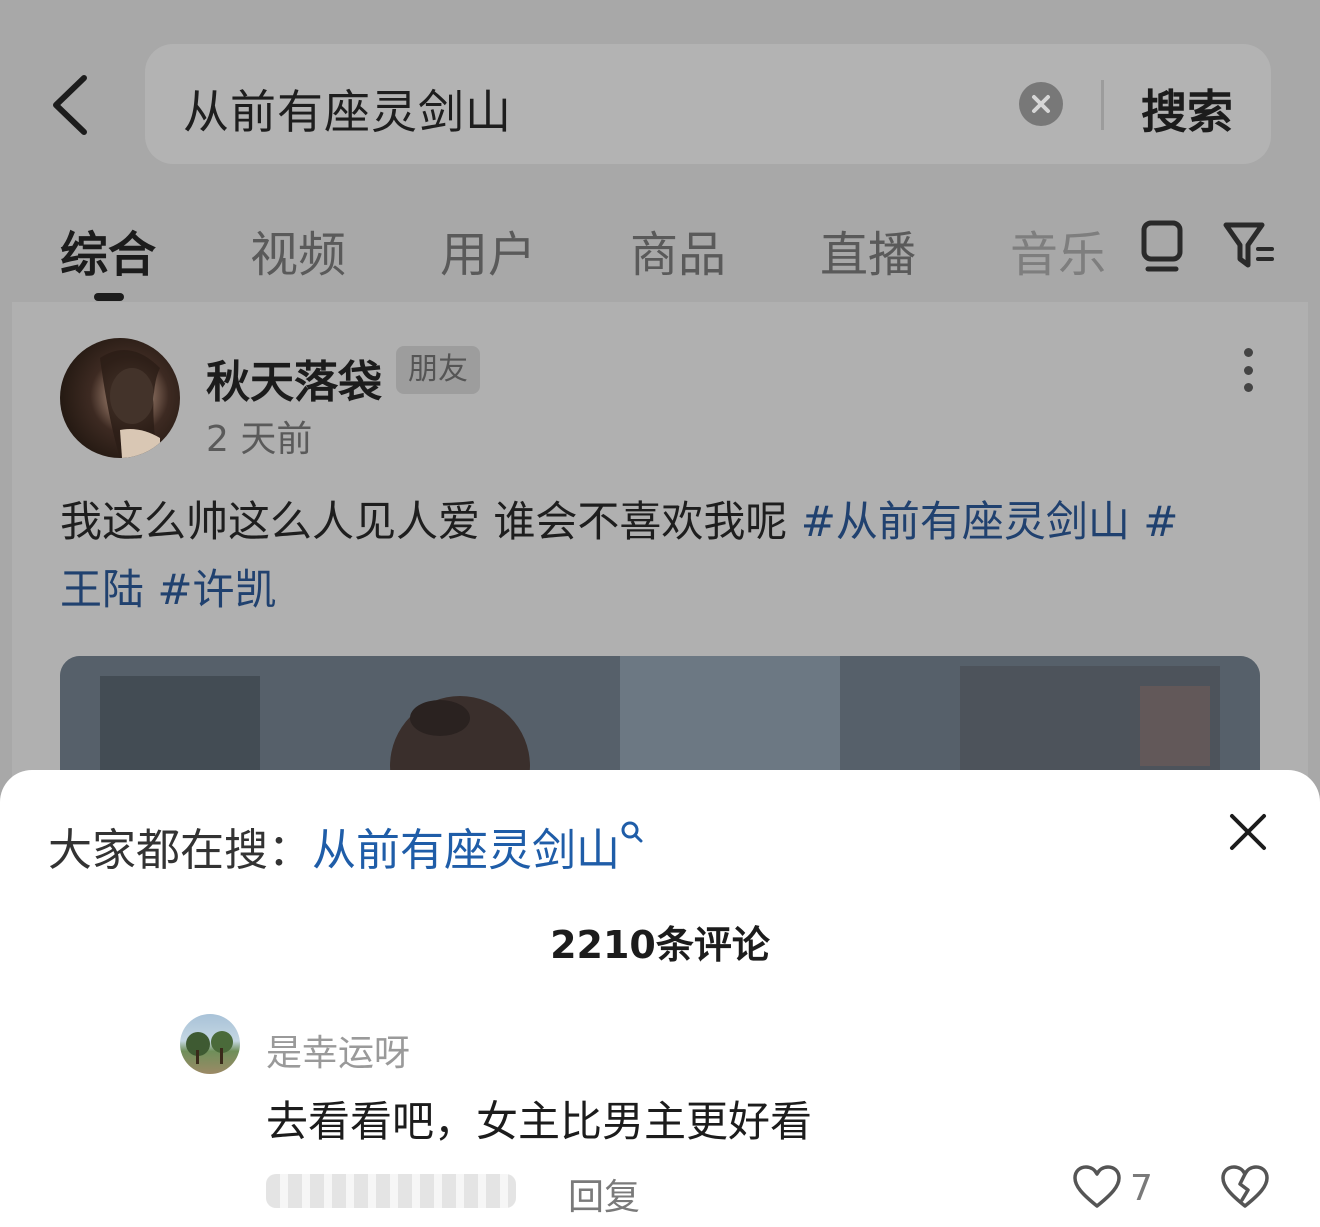  What do you see at coordinates (1058, 250) in the screenshot?
I see `tab-music: 音乐` at bounding box center [1058, 250].